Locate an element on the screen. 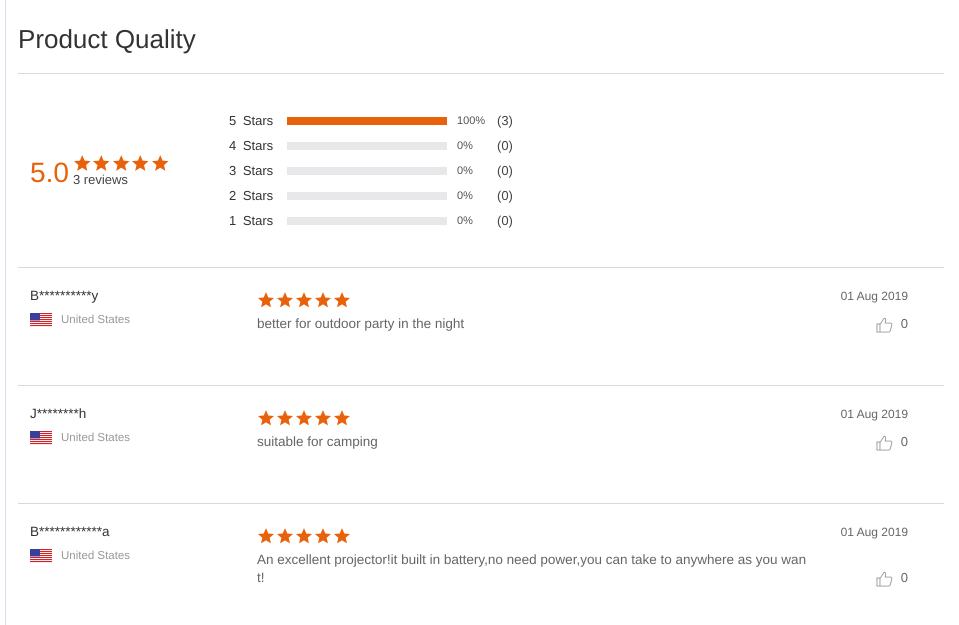 This screenshot has height=625, width=959. reviewer-name: B************a is located at coordinates (70, 532).